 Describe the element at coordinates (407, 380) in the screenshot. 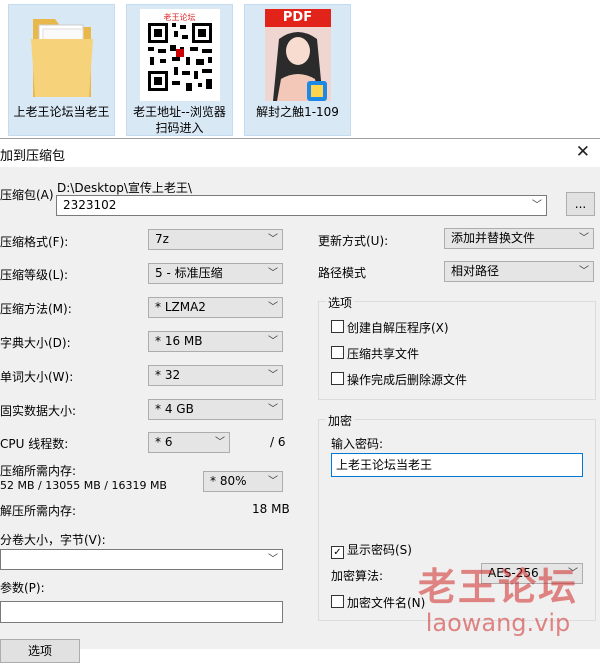

I see `delete-label: 操作完成后删除源文件` at that location.